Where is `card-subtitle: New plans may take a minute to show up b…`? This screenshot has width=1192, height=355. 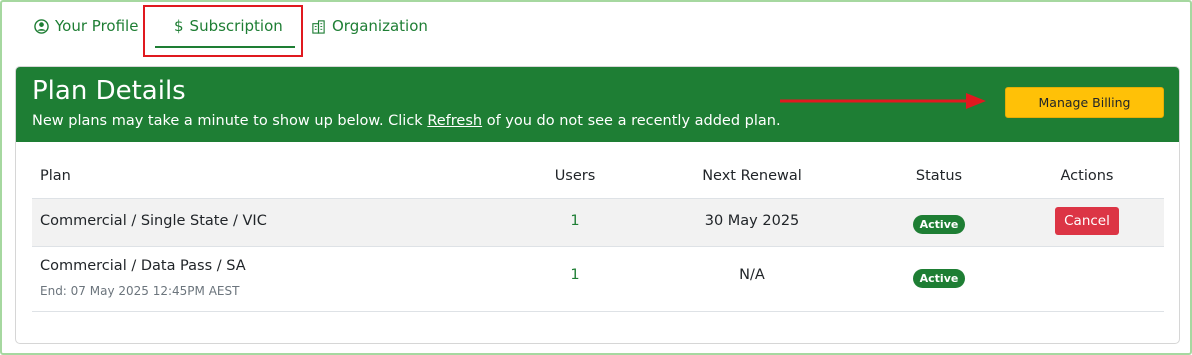
card-subtitle: New plans may take a minute to show up b… is located at coordinates (406, 121).